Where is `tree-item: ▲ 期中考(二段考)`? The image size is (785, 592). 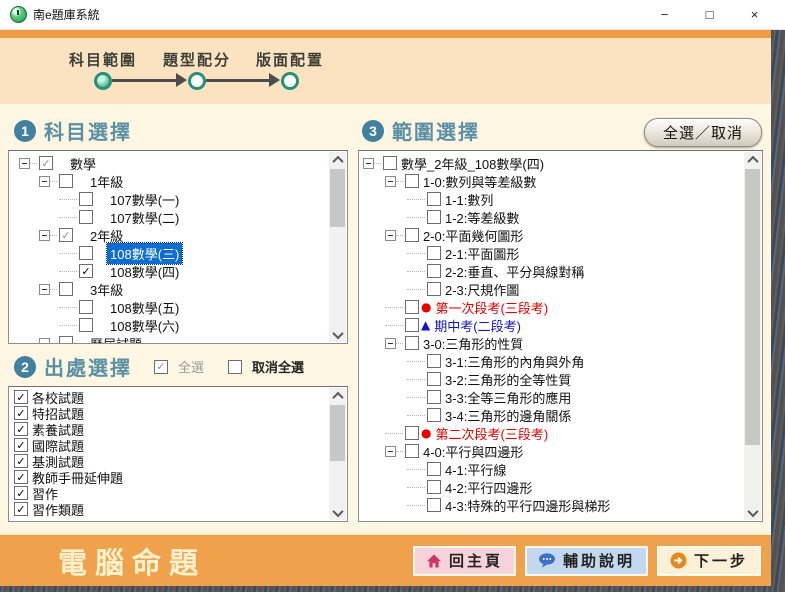
tree-item: ▲ 期中考(二段考) is located at coordinates (560, 325).